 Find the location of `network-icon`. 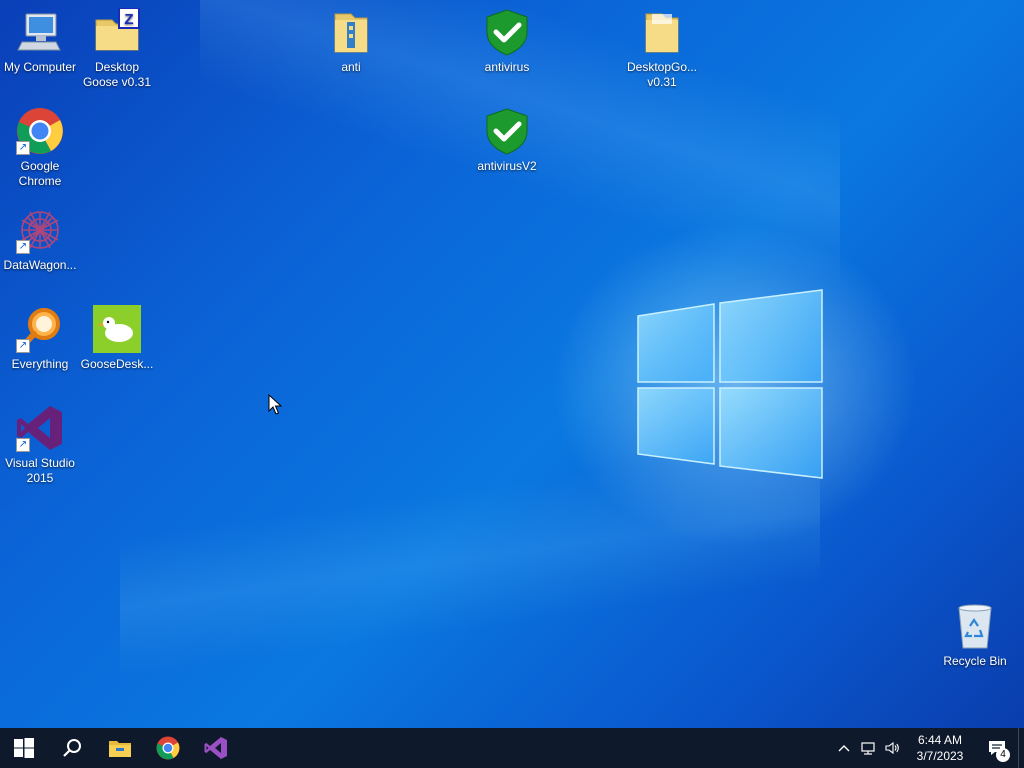

network-icon is located at coordinates (868, 748).